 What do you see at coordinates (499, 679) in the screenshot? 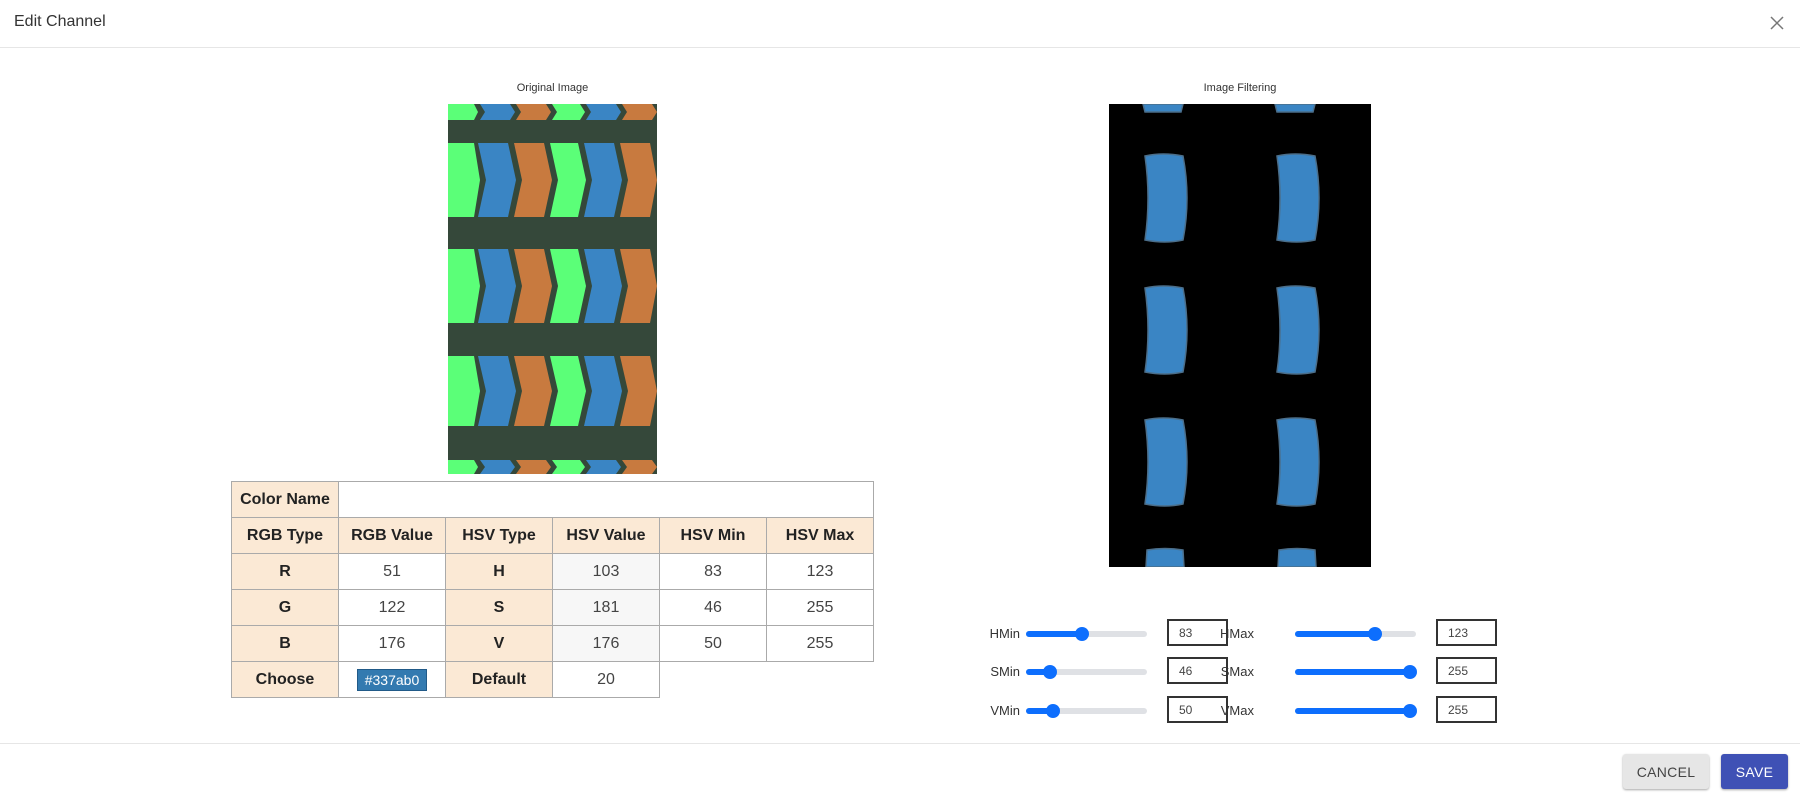
I see `default-label: Default` at bounding box center [499, 679].